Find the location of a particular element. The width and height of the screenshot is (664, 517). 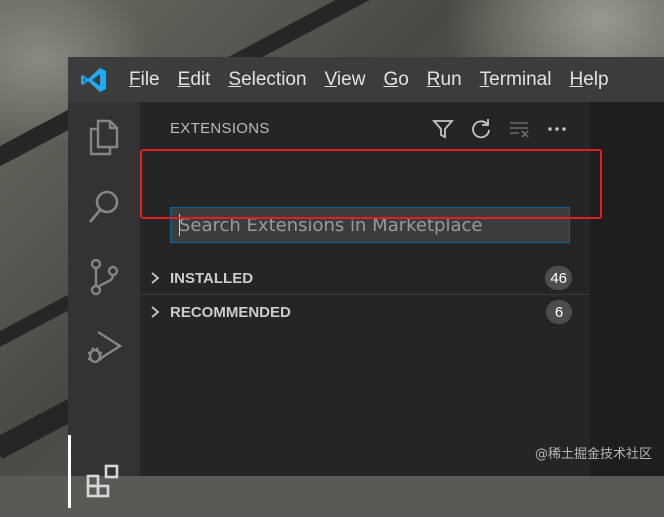

sidebar-actions is located at coordinates (500, 129).